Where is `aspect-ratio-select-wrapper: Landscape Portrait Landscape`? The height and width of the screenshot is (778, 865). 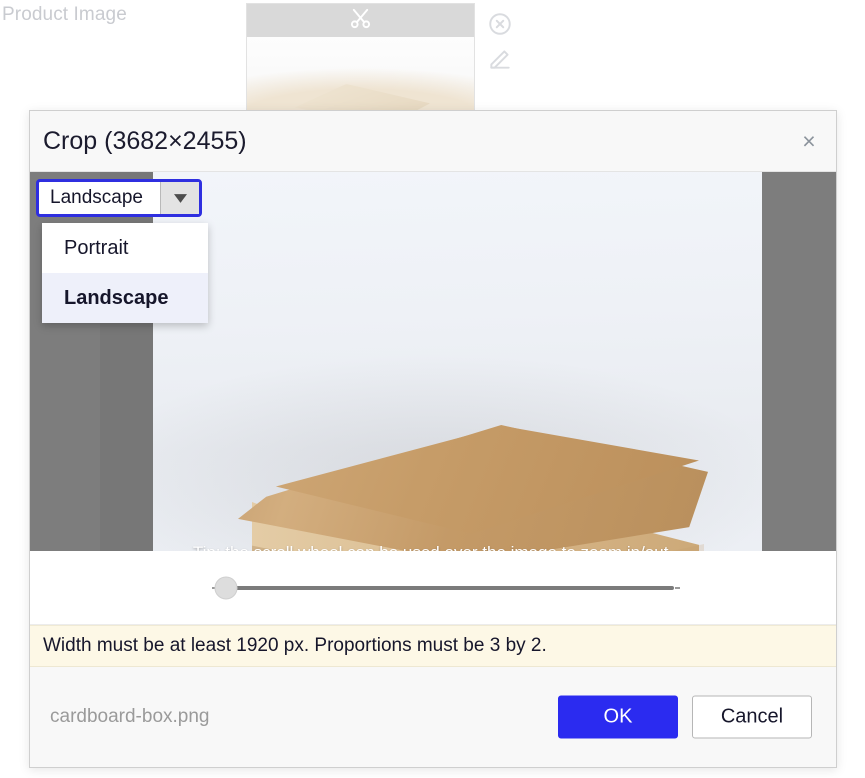 aspect-ratio-select-wrapper: Landscape Portrait Landscape is located at coordinates (122, 251).